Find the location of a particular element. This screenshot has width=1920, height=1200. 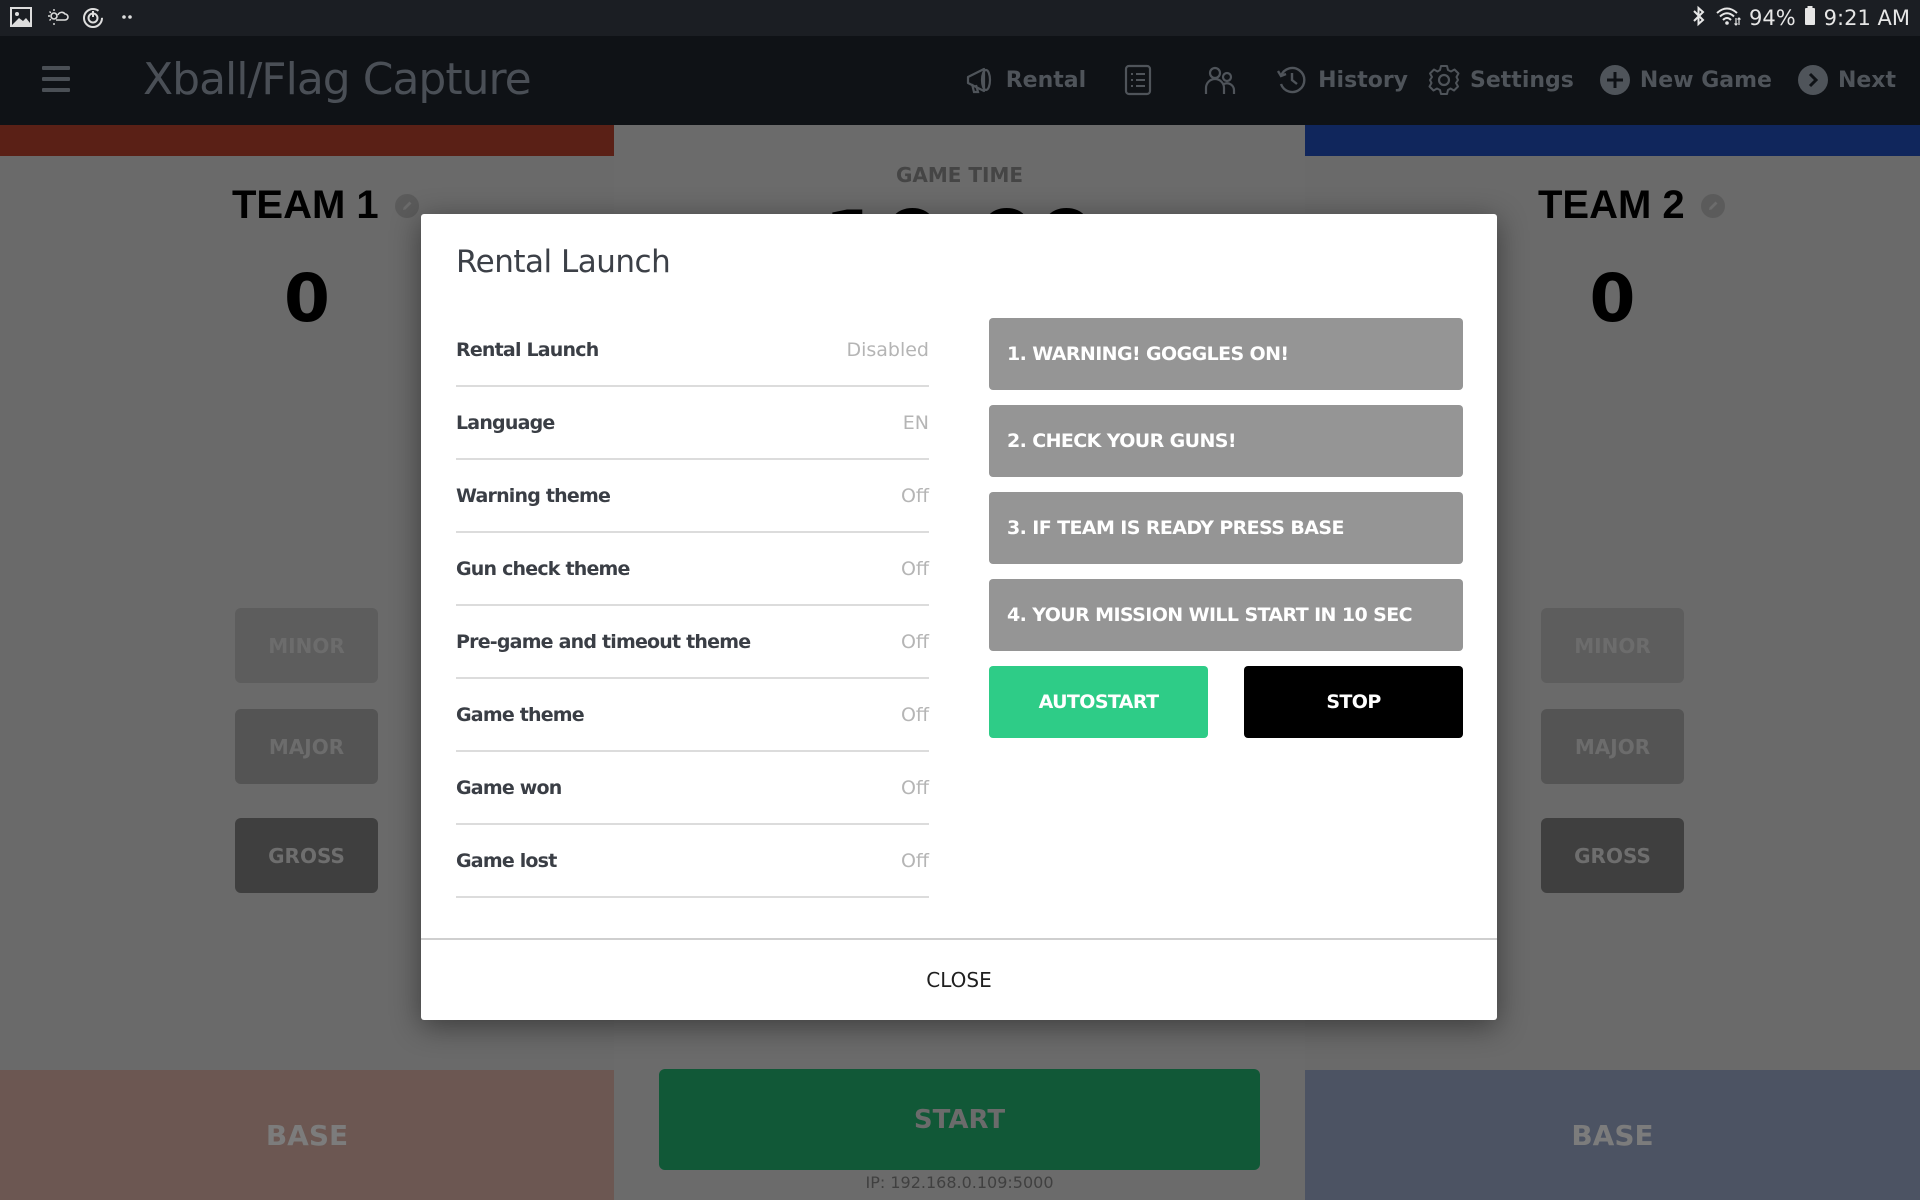

team1-name-wrap: TEAM 1 is located at coordinates (325, 205).